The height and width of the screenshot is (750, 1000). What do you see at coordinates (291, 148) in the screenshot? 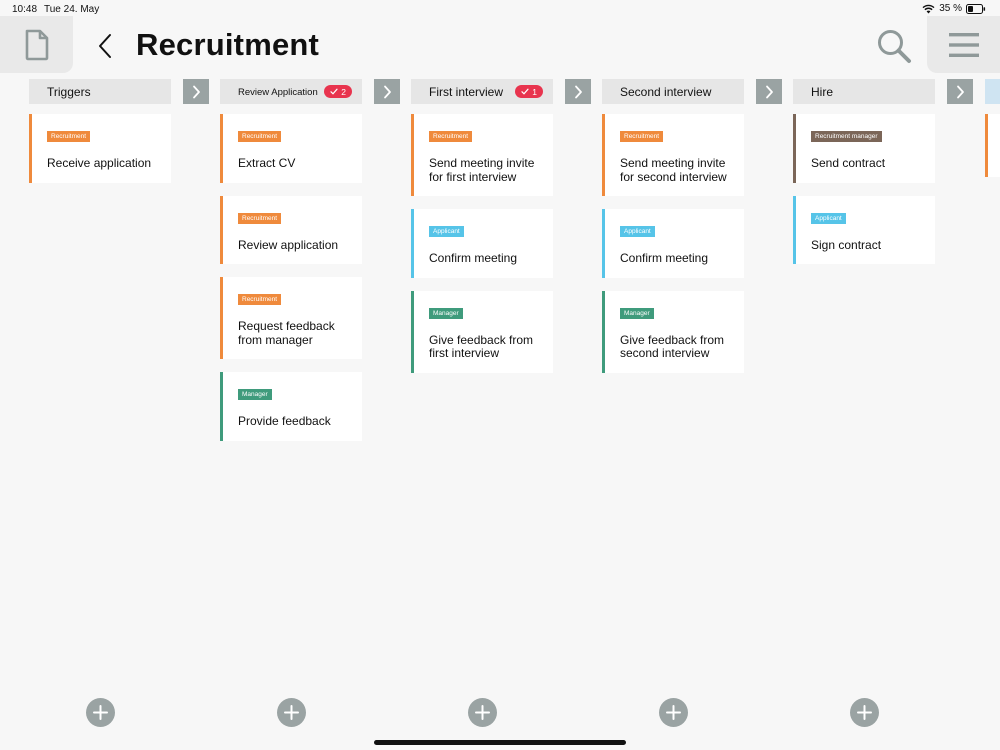
I see `task-card: Recruitment Extract CV` at bounding box center [291, 148].